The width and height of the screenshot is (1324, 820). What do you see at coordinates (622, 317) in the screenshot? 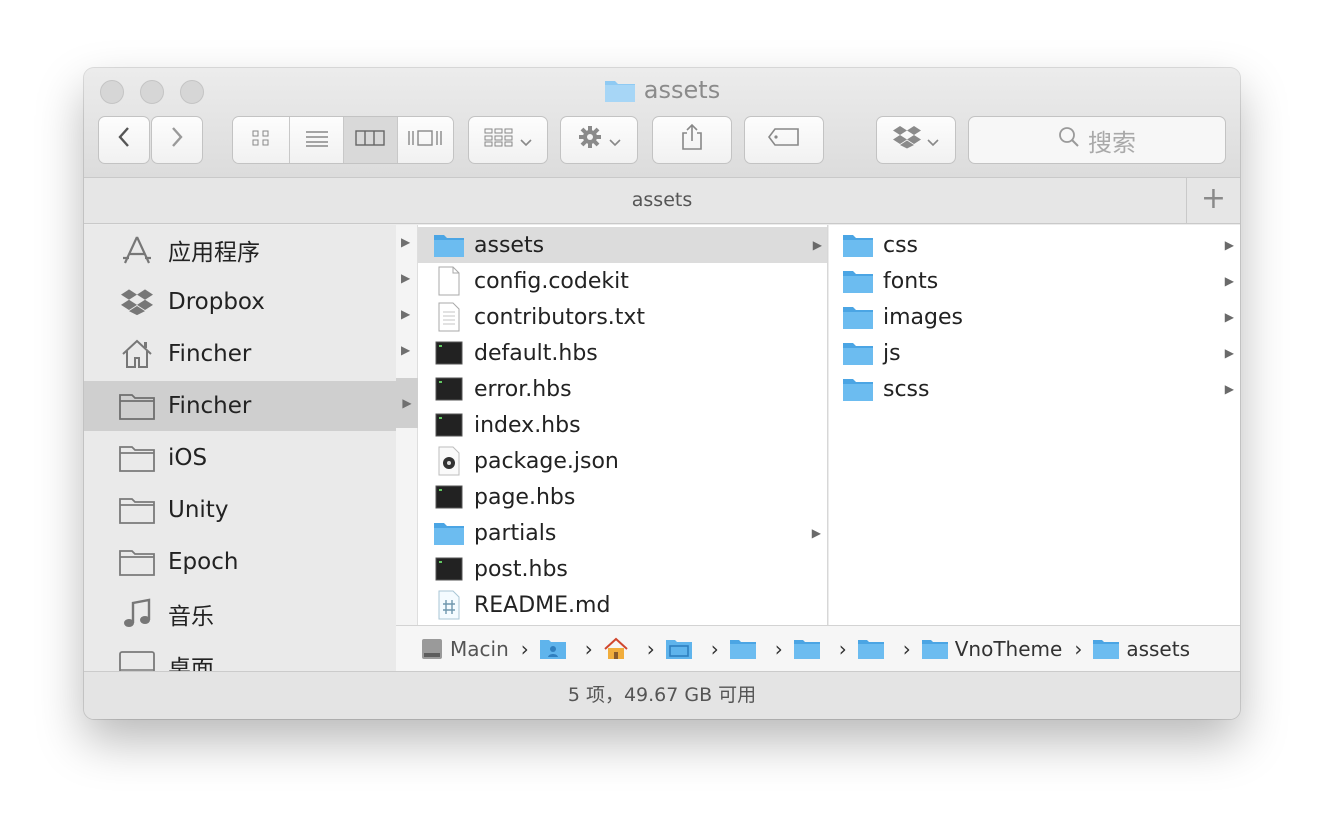
I see `list-item: contributors.txt` at bounding box center [622, 317].